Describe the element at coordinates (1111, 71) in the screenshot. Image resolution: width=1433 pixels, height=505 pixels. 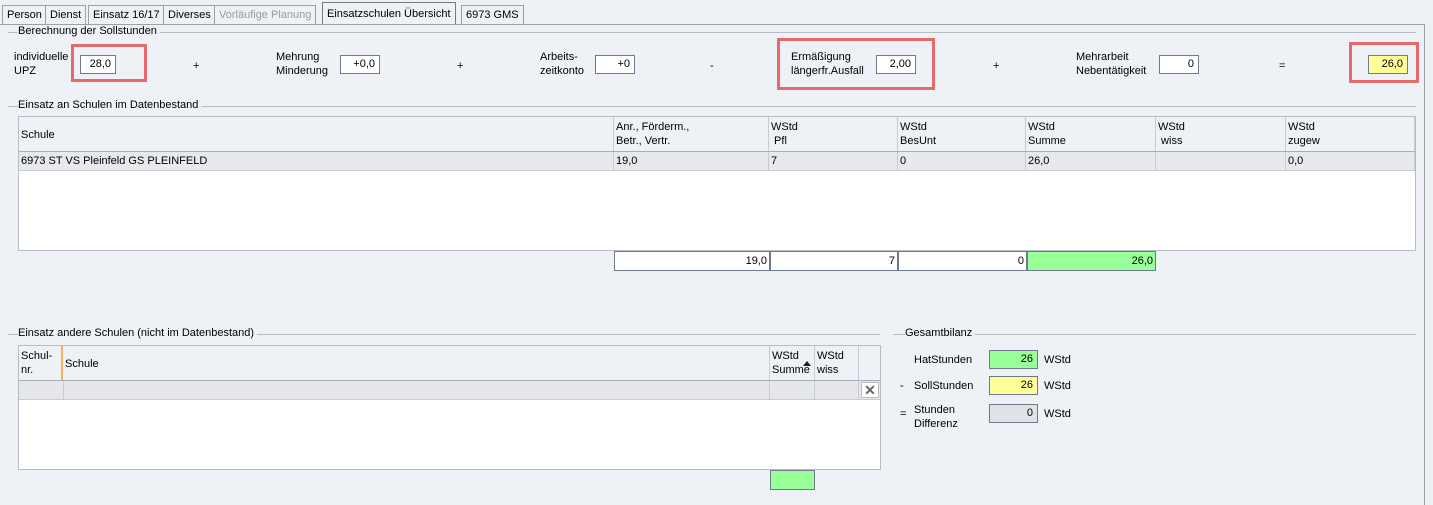
I see `nebentaetigkeit-label: Nebentätigkeit` at that location.